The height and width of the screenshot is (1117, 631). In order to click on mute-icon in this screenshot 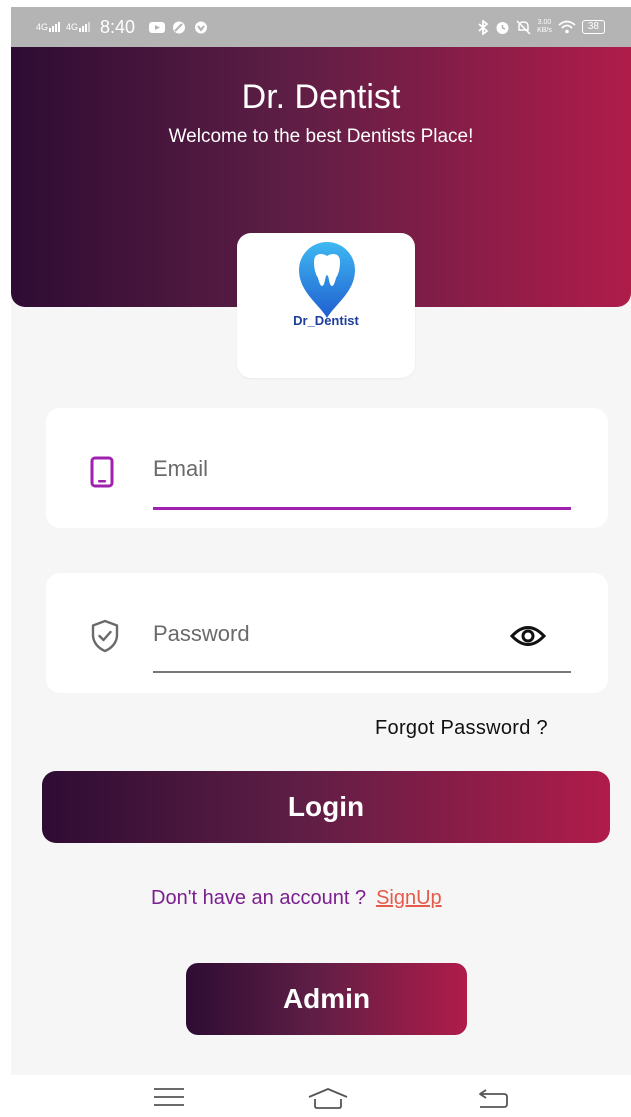, I will do `click(523, 27)`.